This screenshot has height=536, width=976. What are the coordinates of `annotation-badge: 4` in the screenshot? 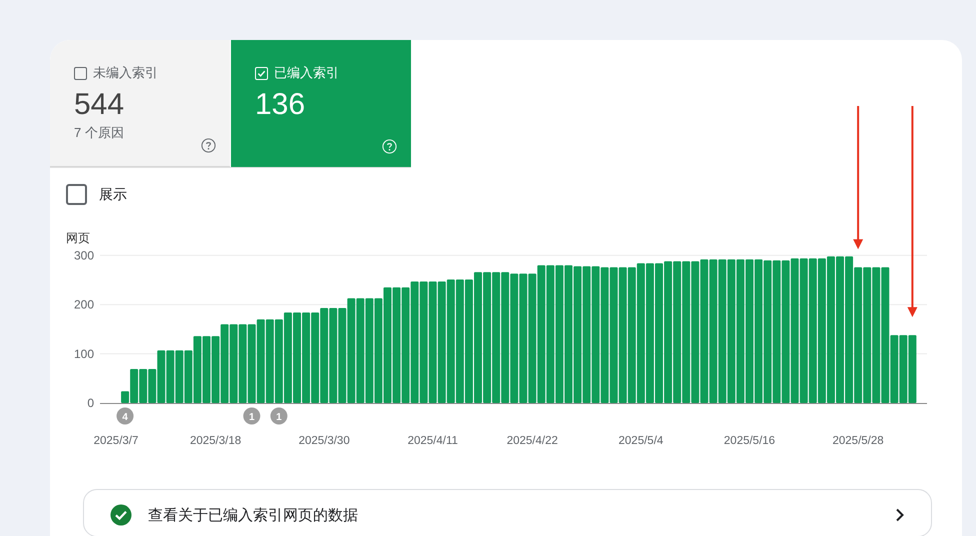 It's located at (125, 416).